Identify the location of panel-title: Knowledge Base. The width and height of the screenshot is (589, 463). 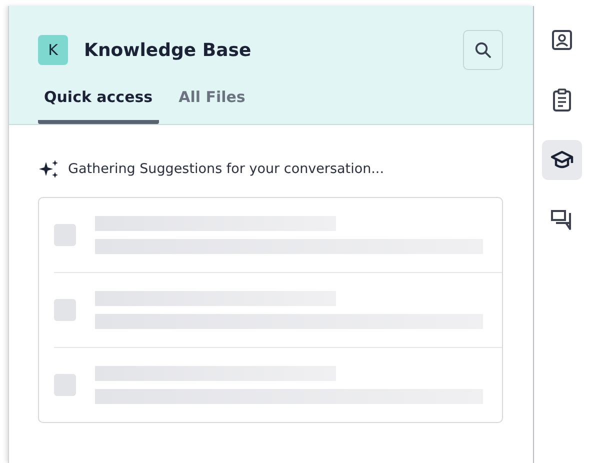
(168, 50).